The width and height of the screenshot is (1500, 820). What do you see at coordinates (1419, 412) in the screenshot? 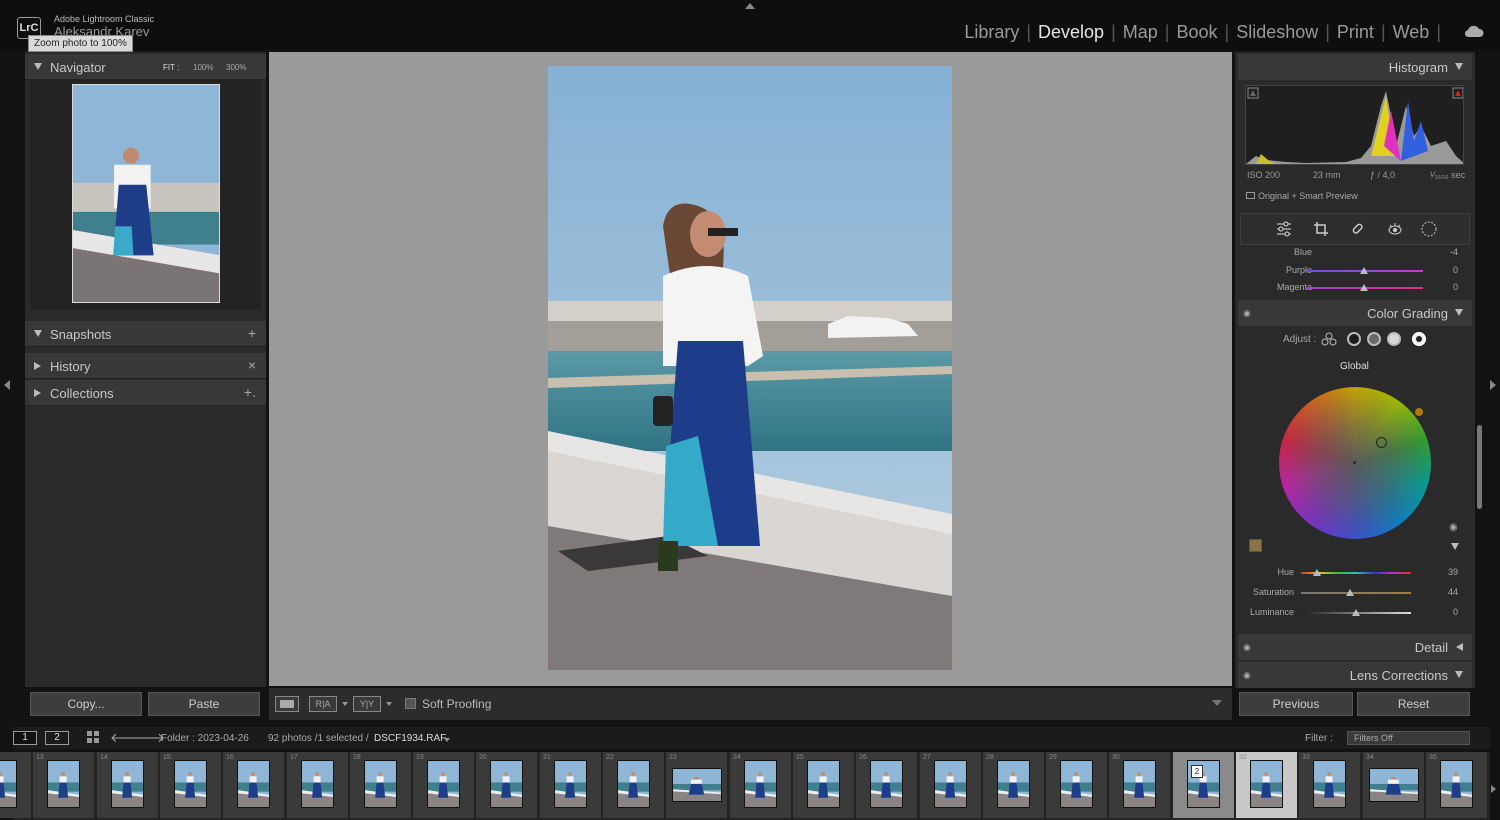
I see `hue-indicator` at bounding box center [1419, 412].